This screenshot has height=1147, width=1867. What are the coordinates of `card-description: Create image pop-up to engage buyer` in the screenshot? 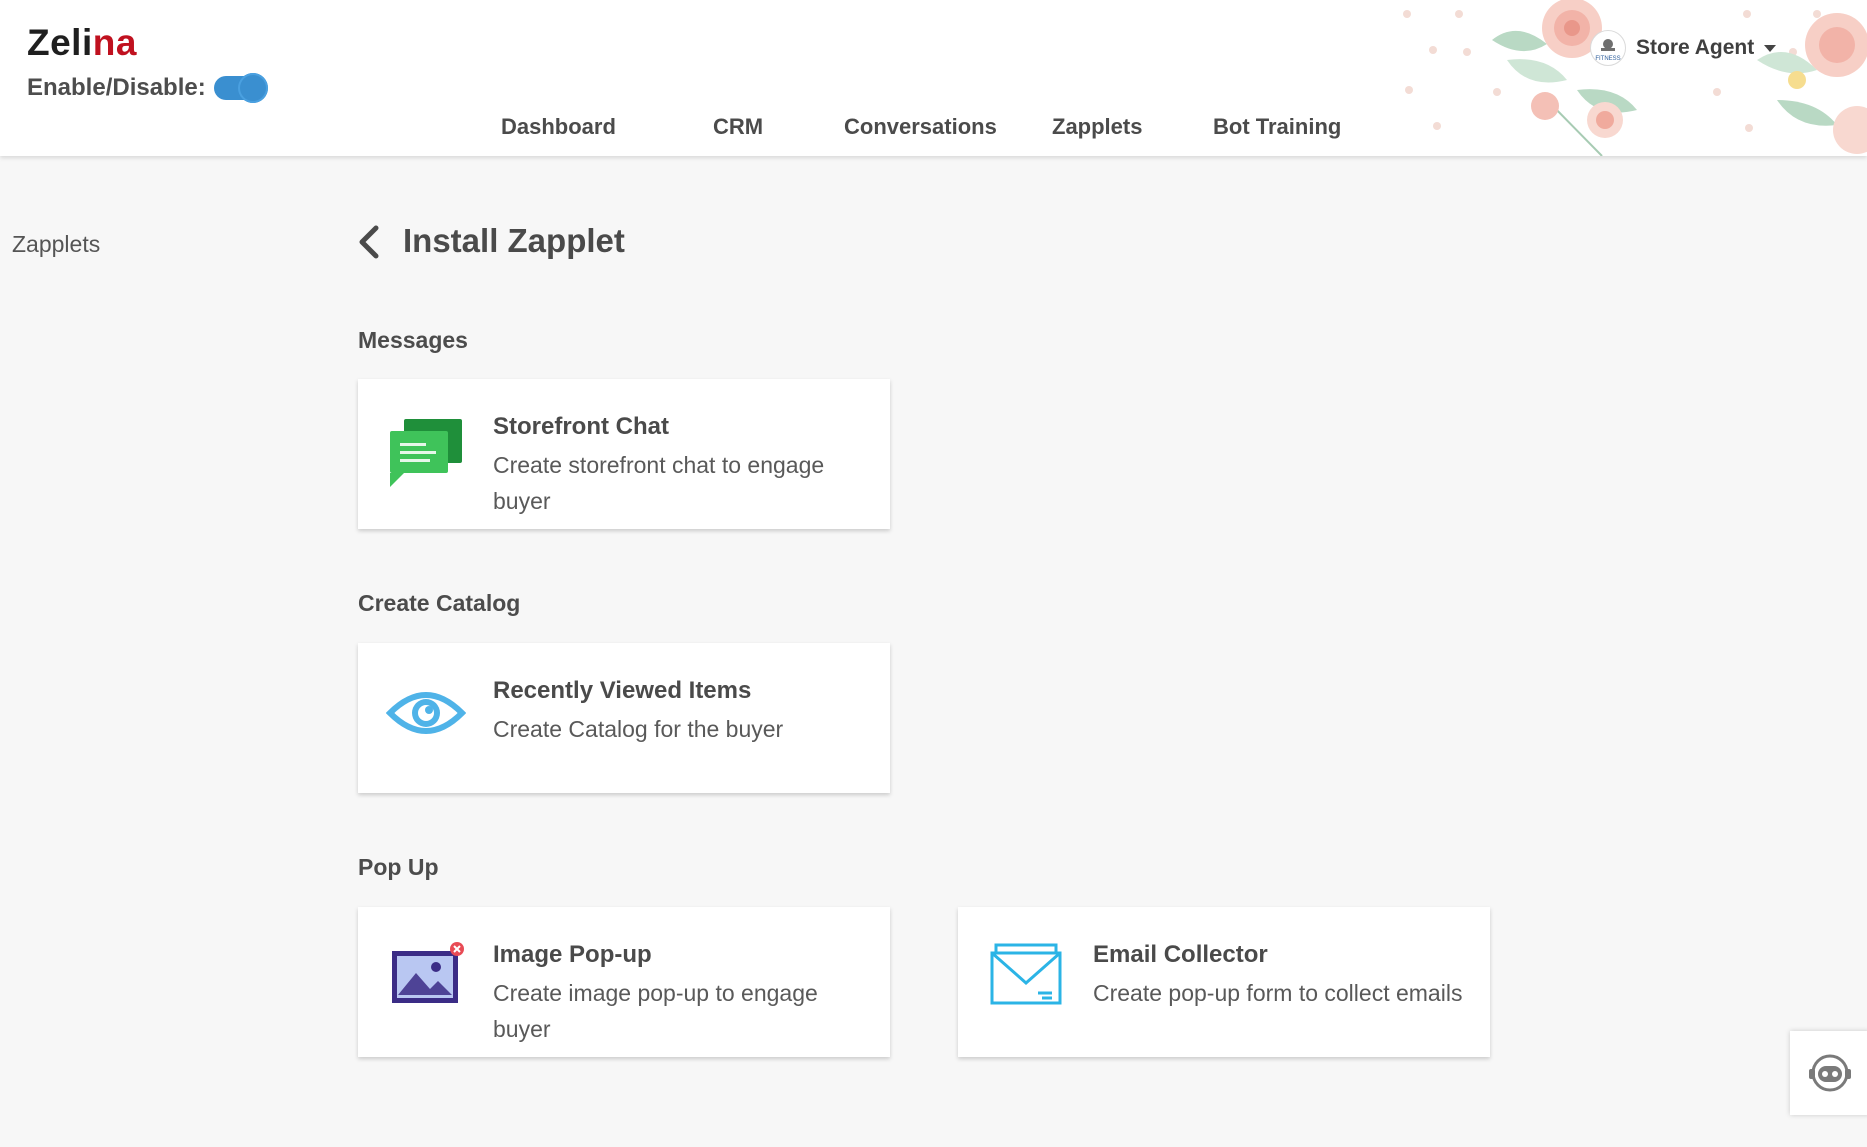 It's located at (655, 1011).